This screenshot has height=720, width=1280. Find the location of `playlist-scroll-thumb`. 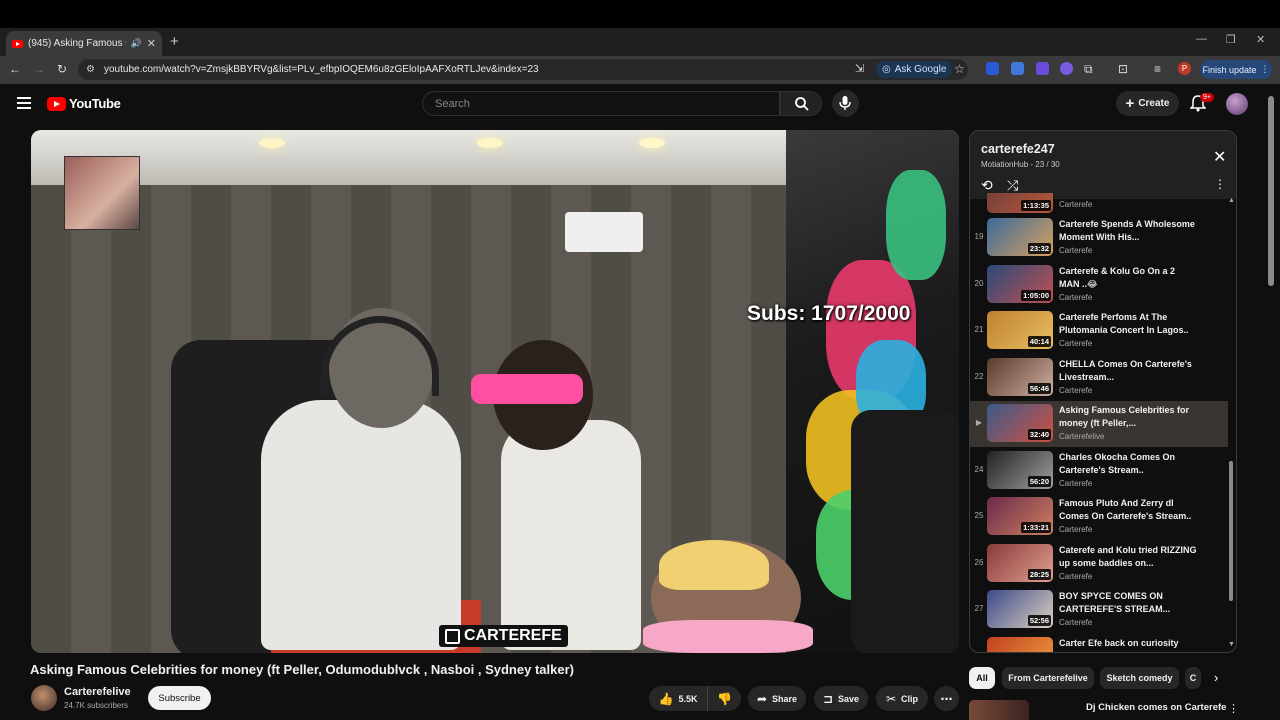

playlist-scroll-thumb is located at coordinates (1231, 531).